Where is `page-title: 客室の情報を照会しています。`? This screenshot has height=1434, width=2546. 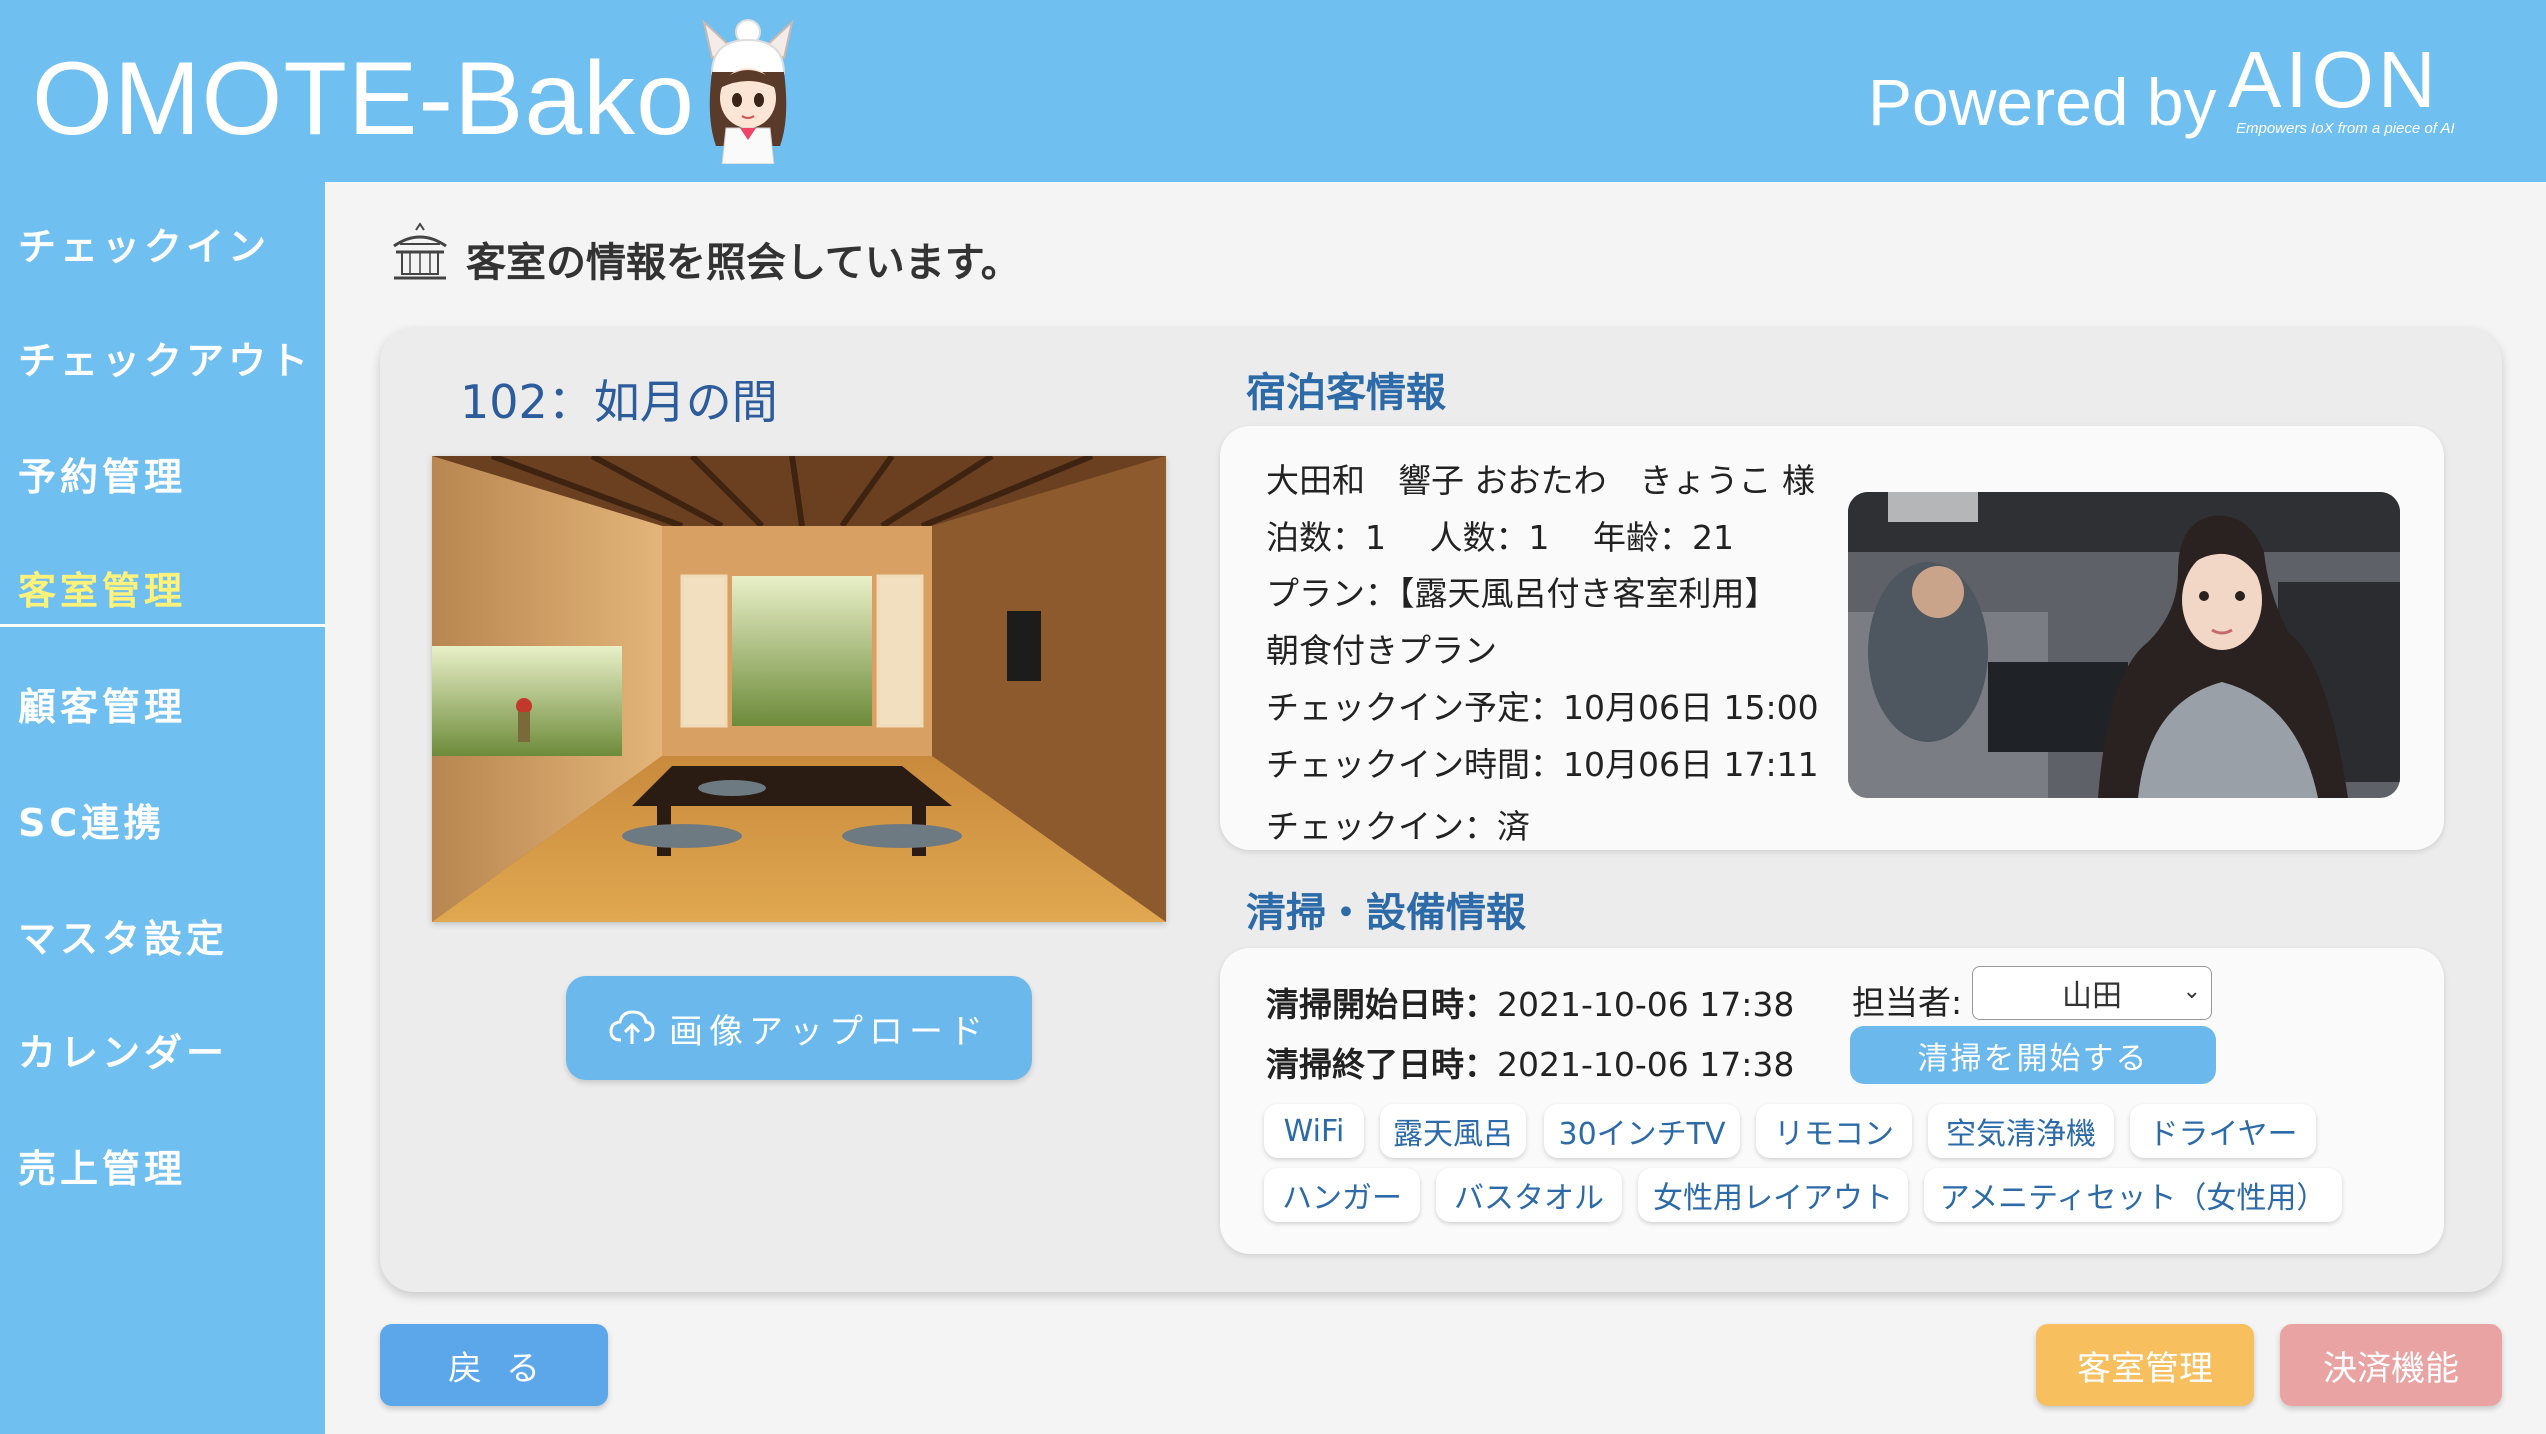
page-title: 客室の情報を照会しています。 is located at coordinates (743, 263).